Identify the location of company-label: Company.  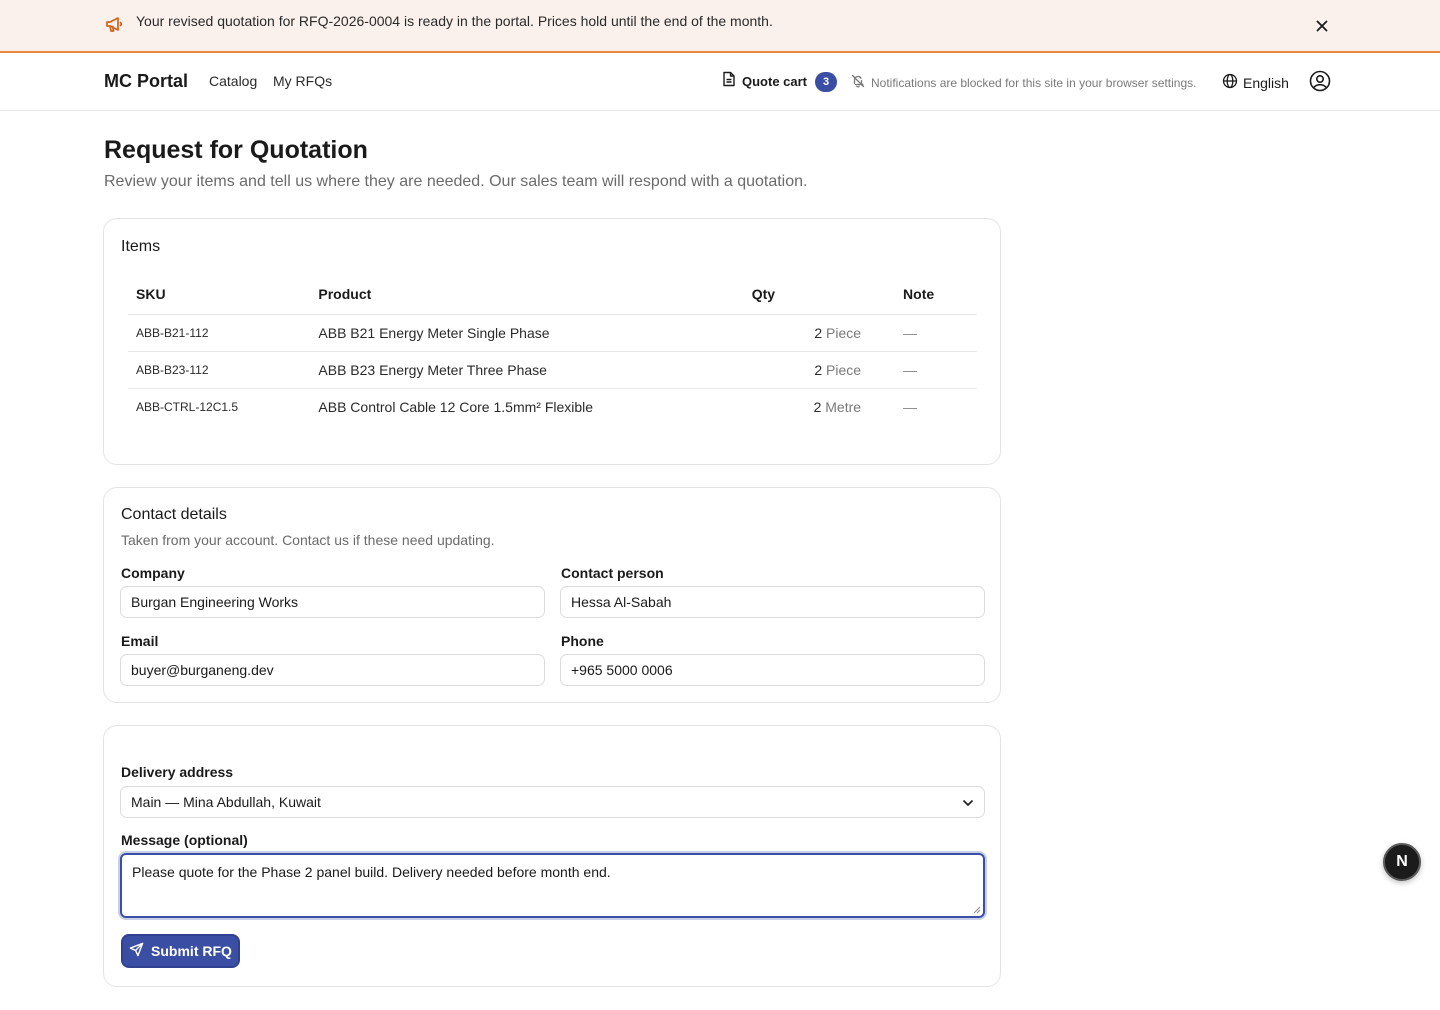
(153, 573).